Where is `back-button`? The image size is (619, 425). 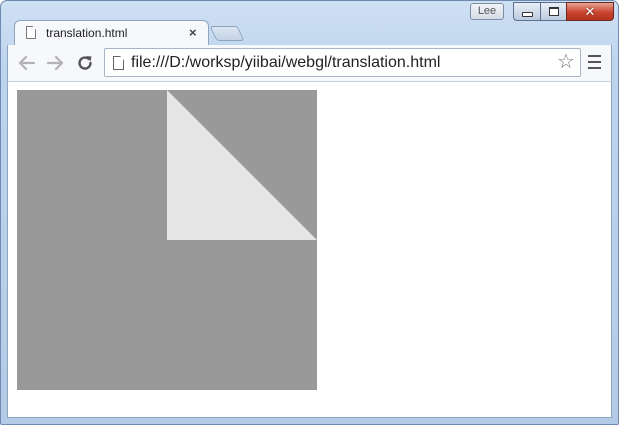
back-button is located at coordinates (27, 63).